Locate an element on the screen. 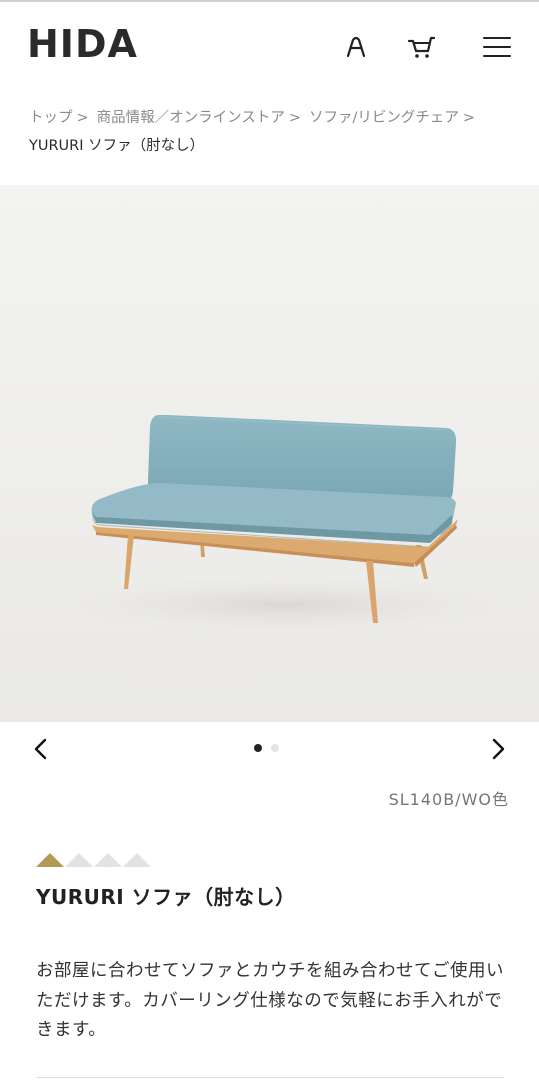 The image size is (539, 1080). breadcrumb-top: トップ is located at coordinates (51, 118).